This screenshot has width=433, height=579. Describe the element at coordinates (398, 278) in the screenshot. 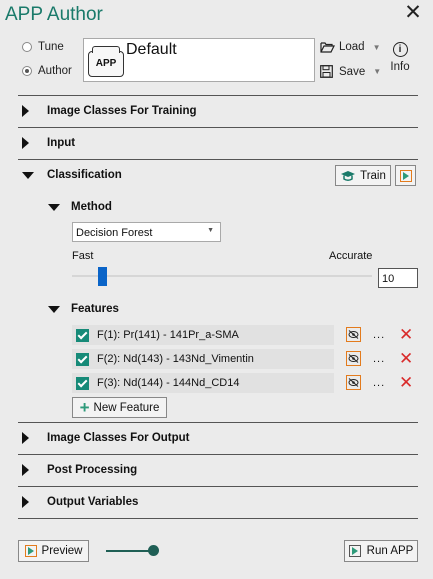

I see `speed-value-input: 10` at that location.